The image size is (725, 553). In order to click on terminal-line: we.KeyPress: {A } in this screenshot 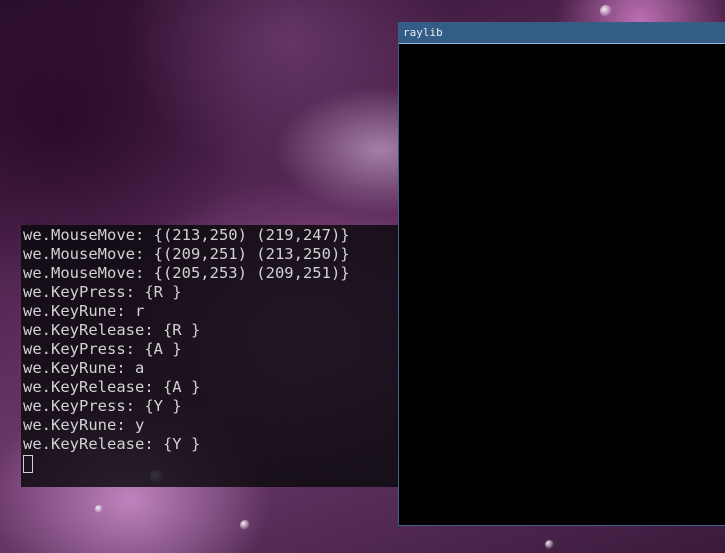, I will do `click(102, 349)`.